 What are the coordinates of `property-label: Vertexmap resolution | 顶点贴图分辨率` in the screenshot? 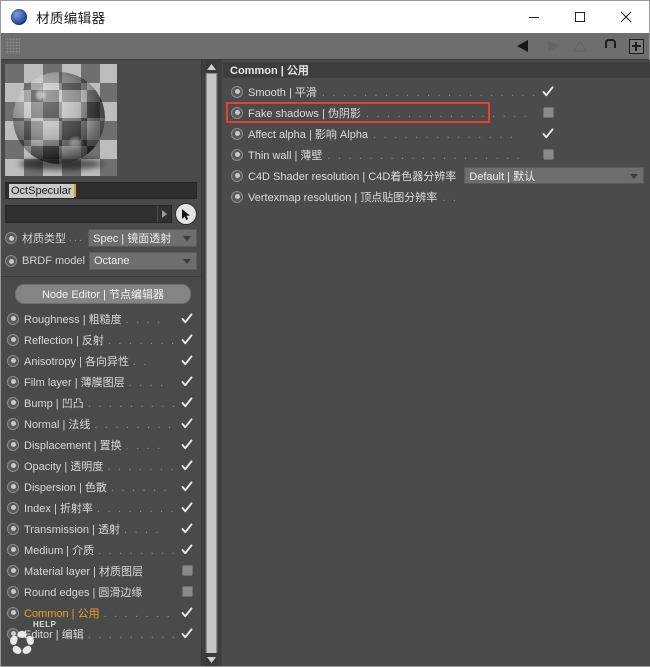 It's located at (343, 197).